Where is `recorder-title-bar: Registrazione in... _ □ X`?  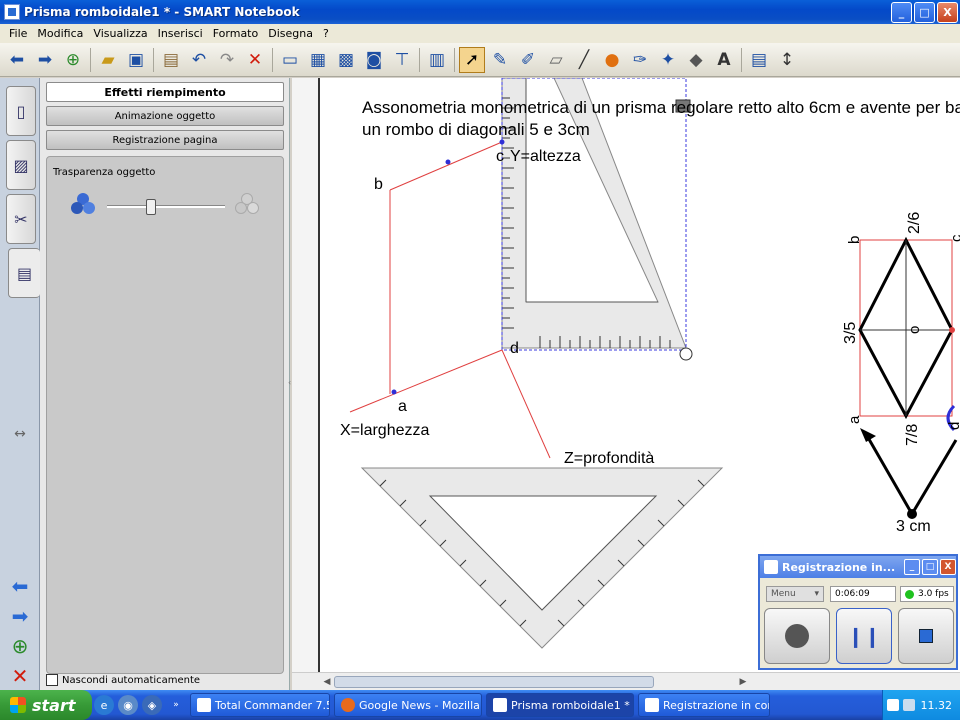
recorder-title-bar: Registrazione in... _ □ X is located at coordinates (858, 567).